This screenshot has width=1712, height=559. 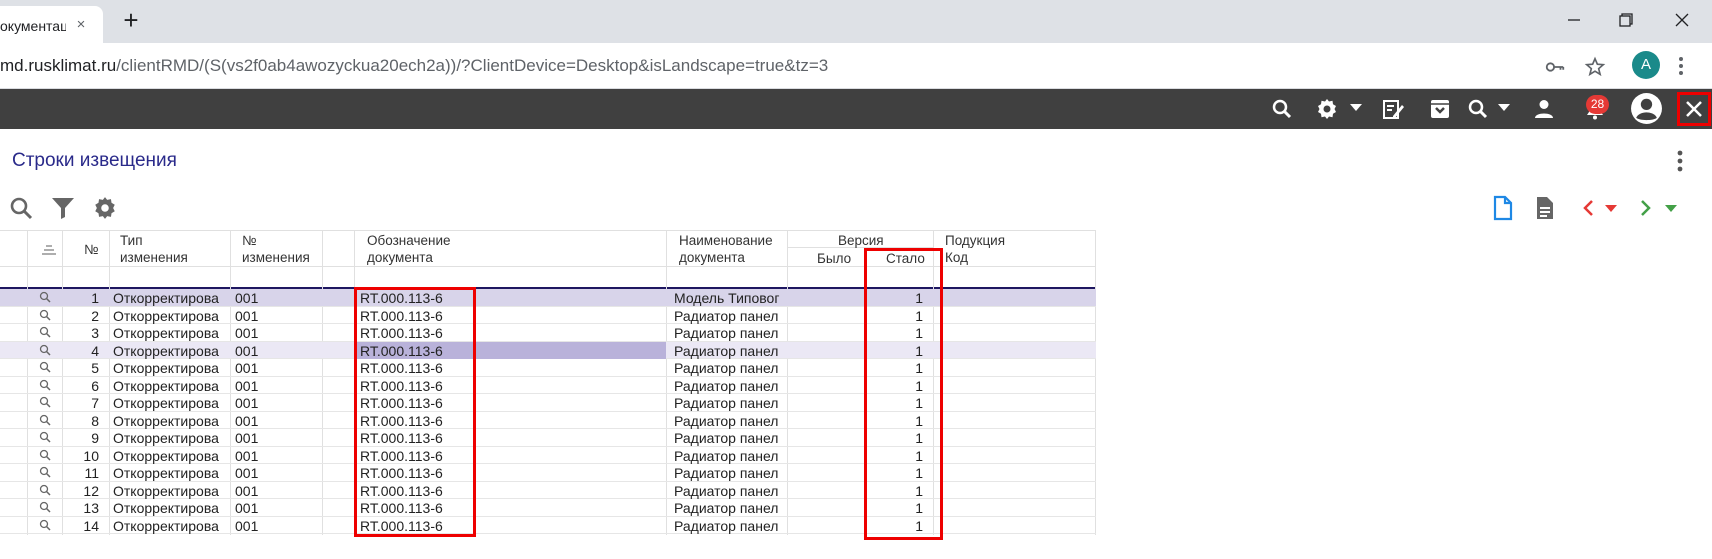 What do you see at coordinates (1597, 104) in the screenshot?
I see `notifications-badge: 28` at bounding box center [1597, 104].